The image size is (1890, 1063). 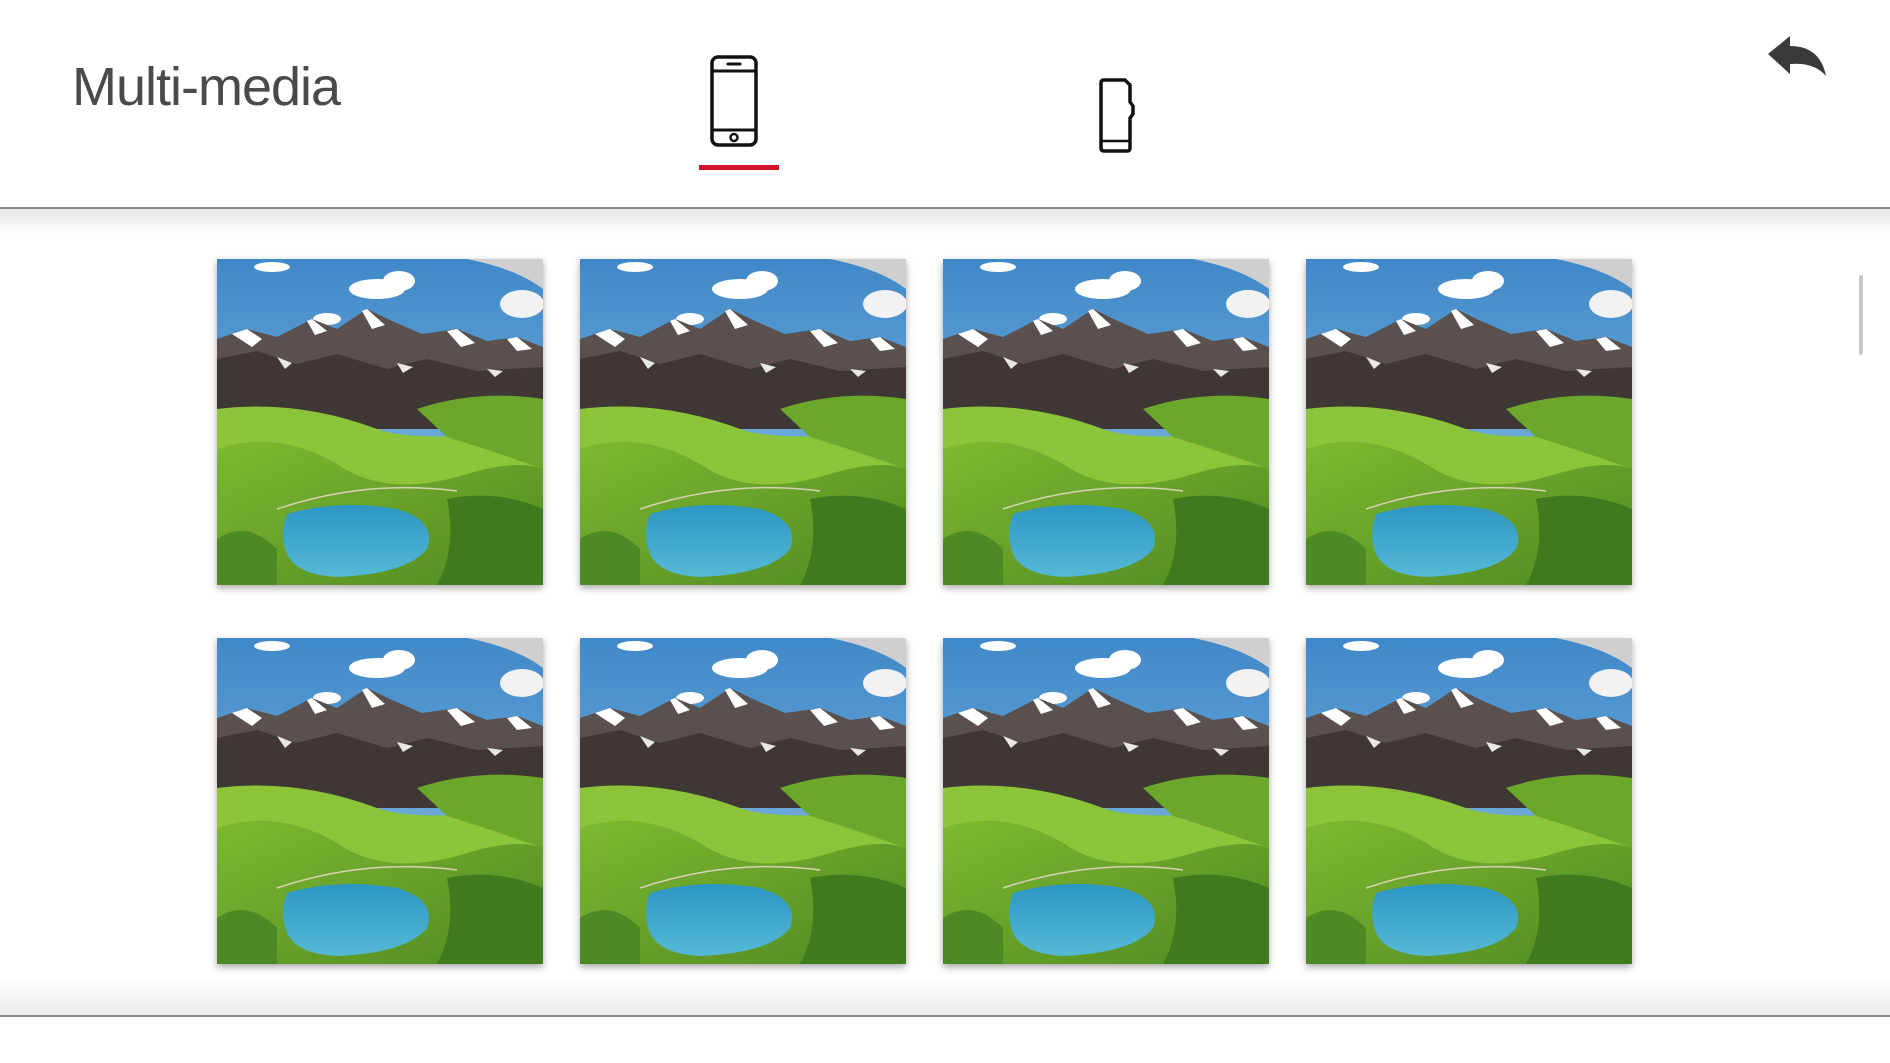 I want to click on phone-icon, so click(x=734, y=101).